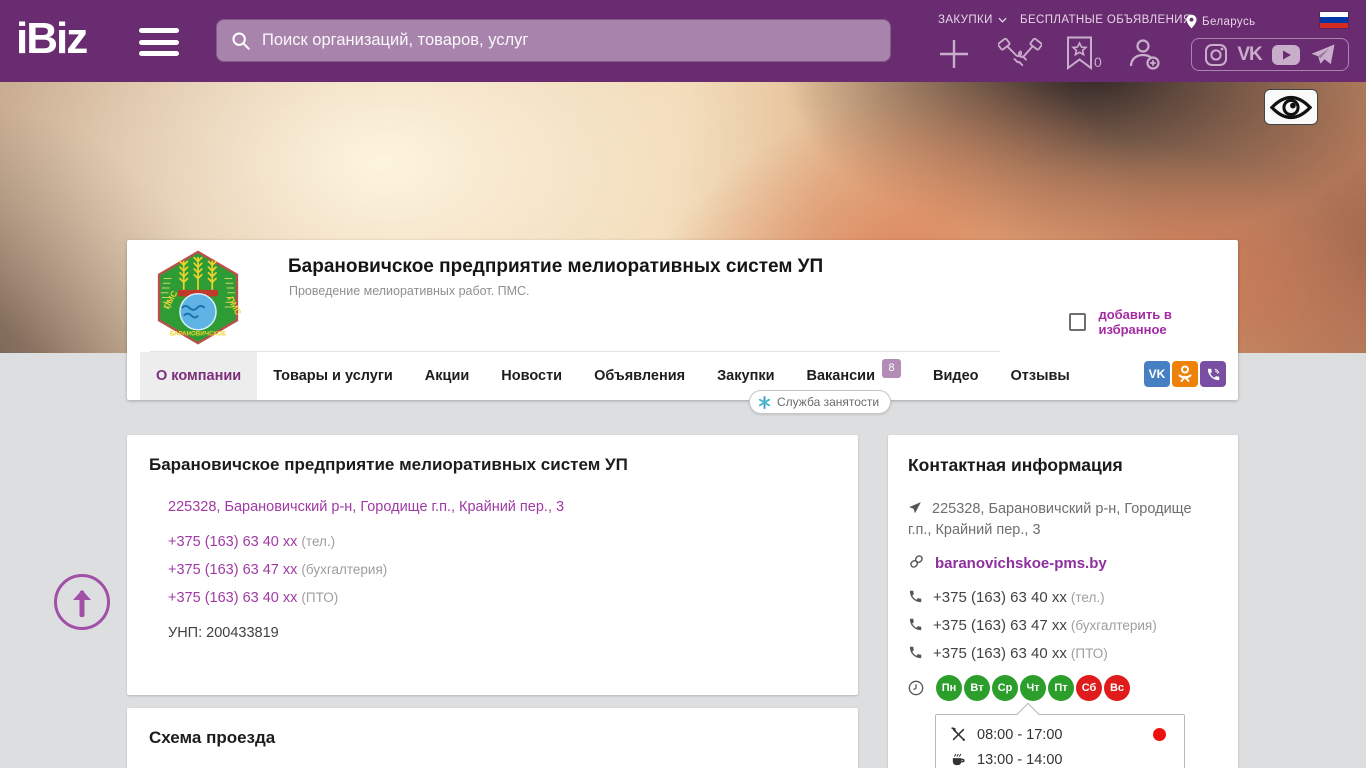 The image size is (1366, 768). What do you see at coordinates (492, 738) in the screenshot?
I see `directions-card: Схема проезда` at bounding box center [492, 738].